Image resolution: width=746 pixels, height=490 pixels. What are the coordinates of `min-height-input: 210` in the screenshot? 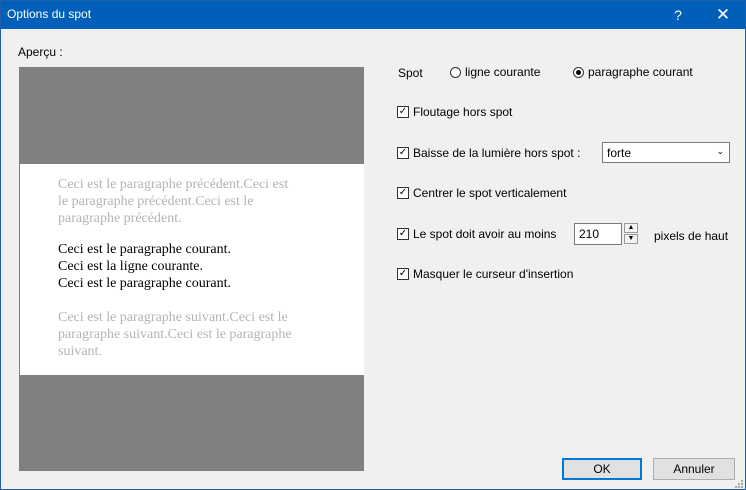 It's located at (598, 234).